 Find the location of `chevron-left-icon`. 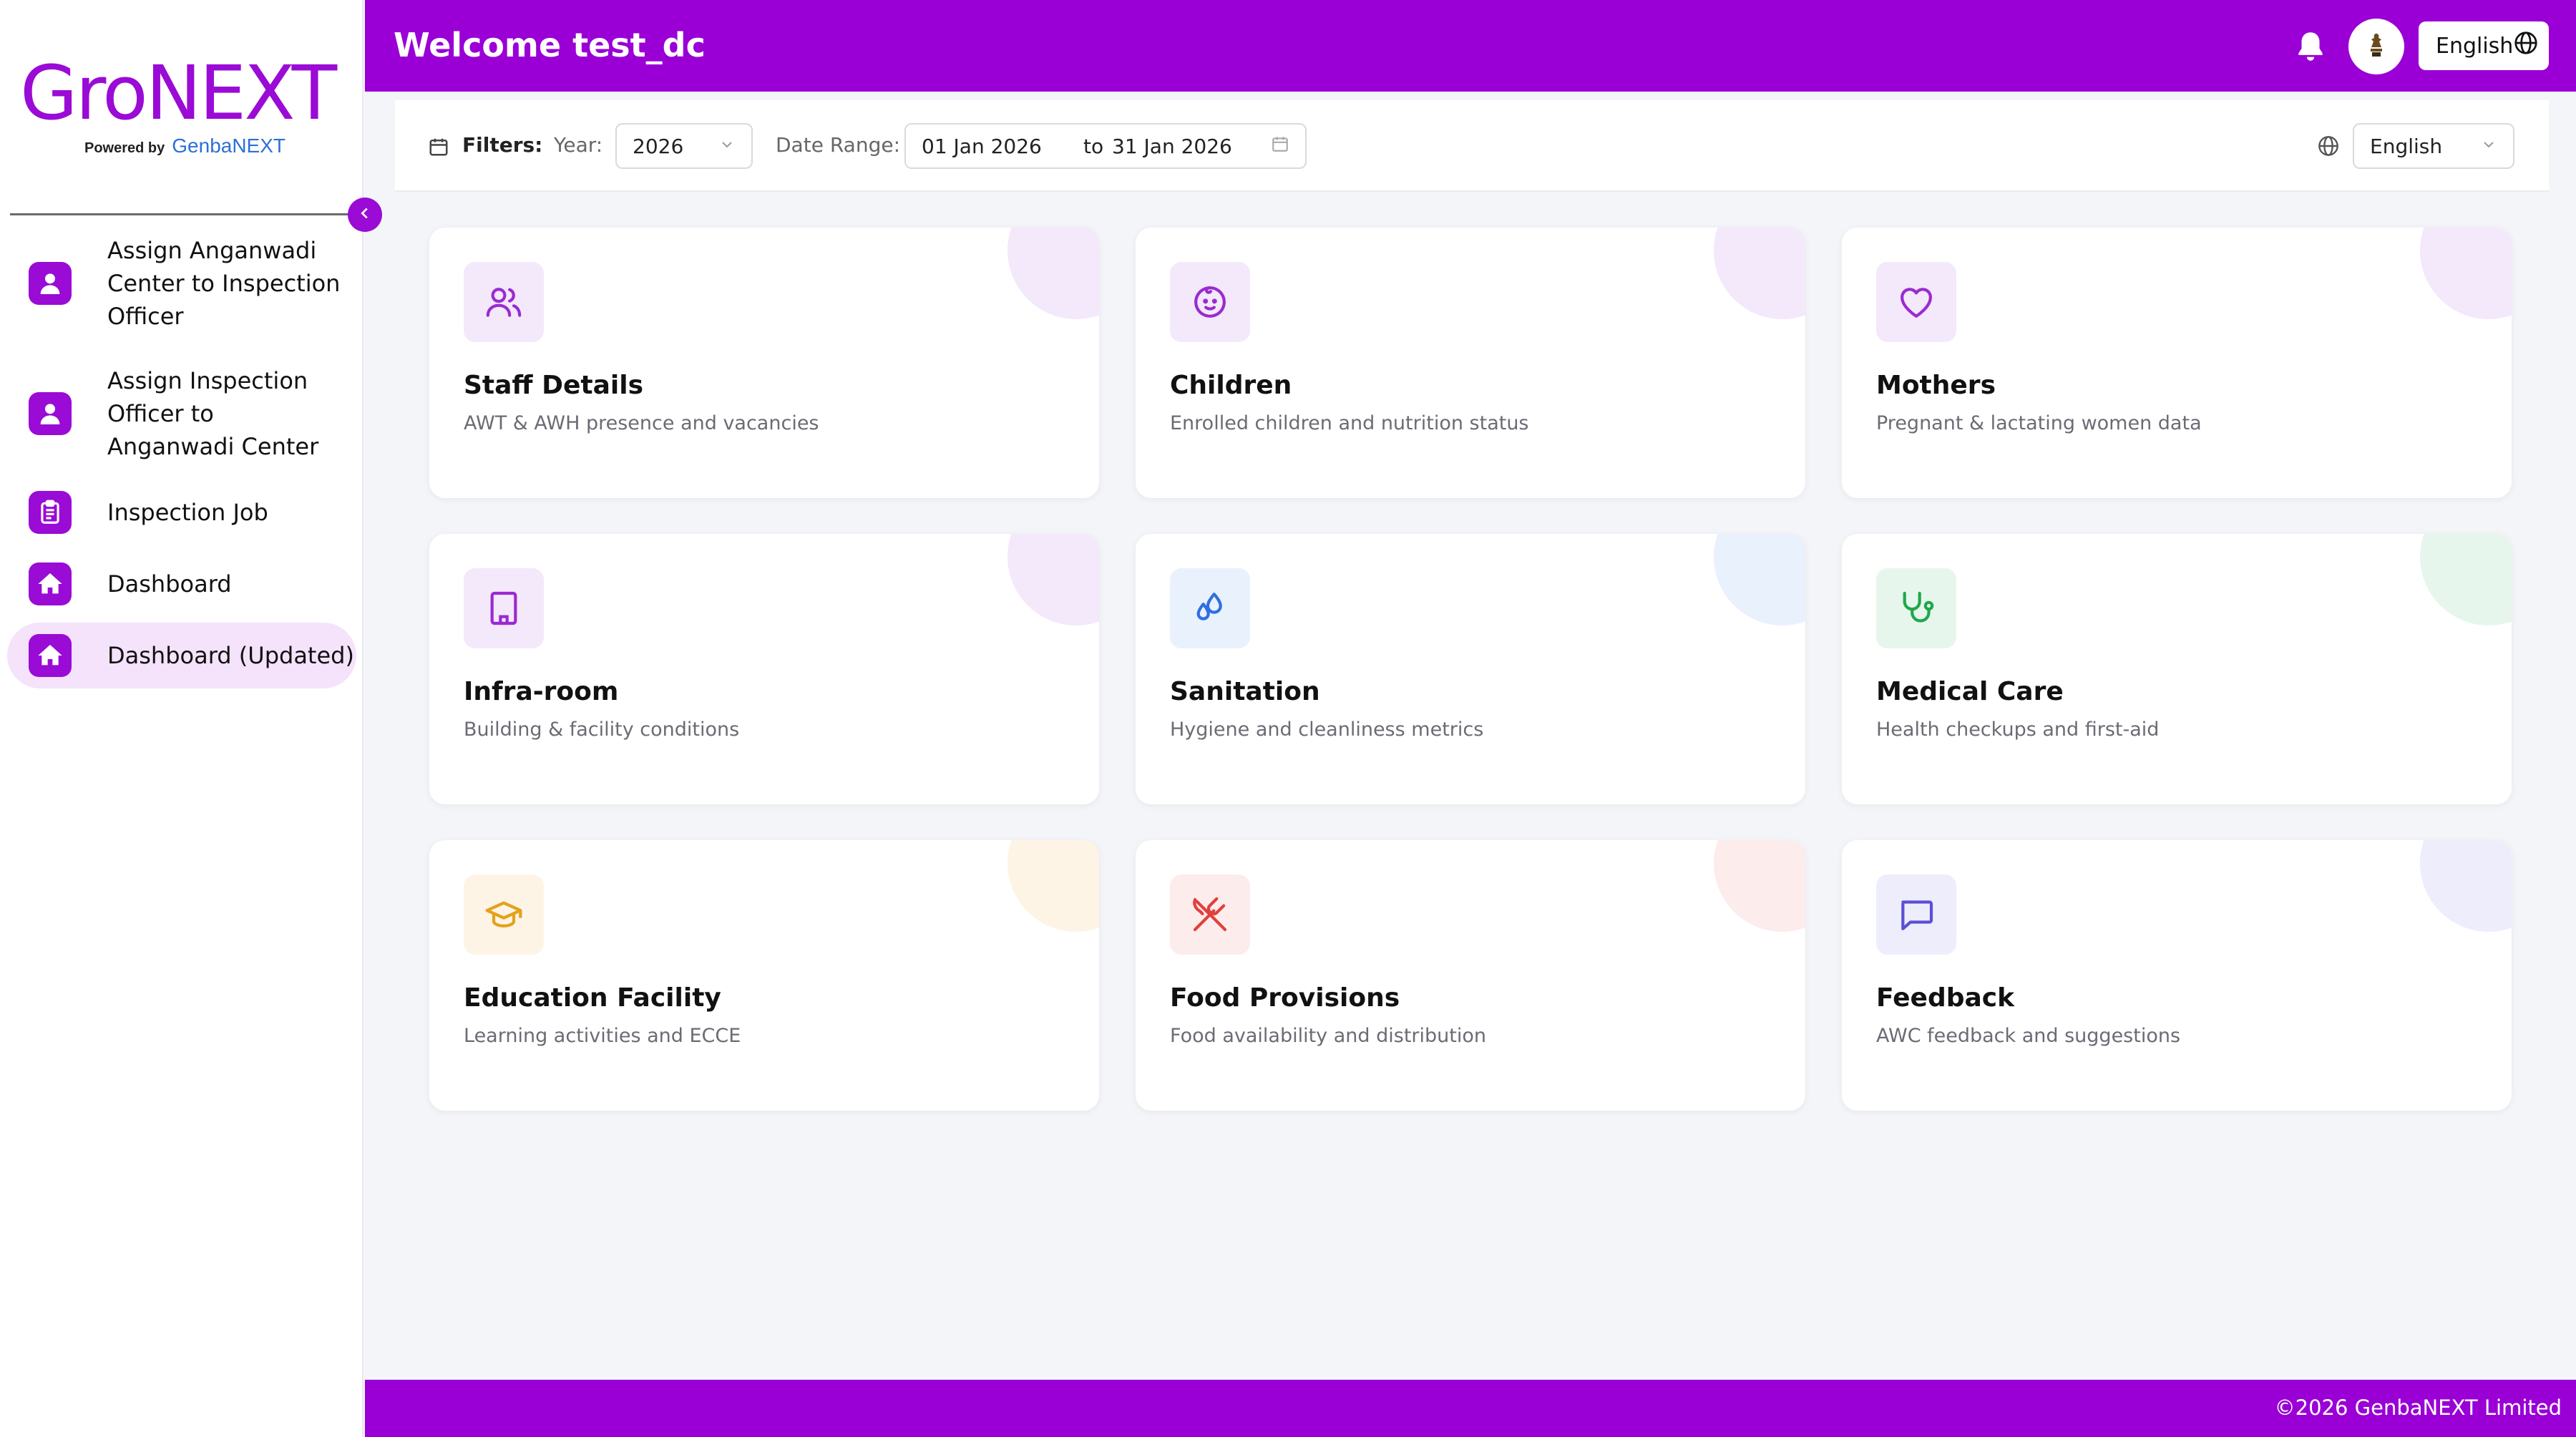

chevron-left-icon is located at coordinates (365, 214).